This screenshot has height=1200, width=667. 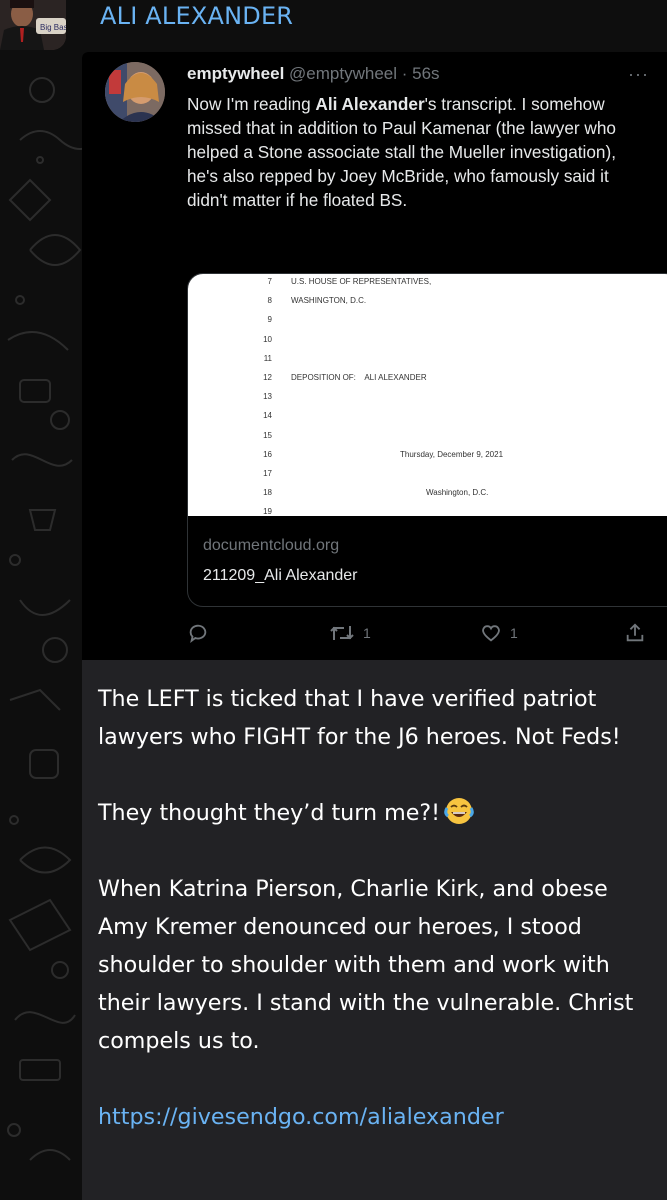 What do you see at coordinates (301, 1117) in the screenshot?
I see `donation-link: https://givesendgo.com/alialexander` at bounding box center [301, 1117].